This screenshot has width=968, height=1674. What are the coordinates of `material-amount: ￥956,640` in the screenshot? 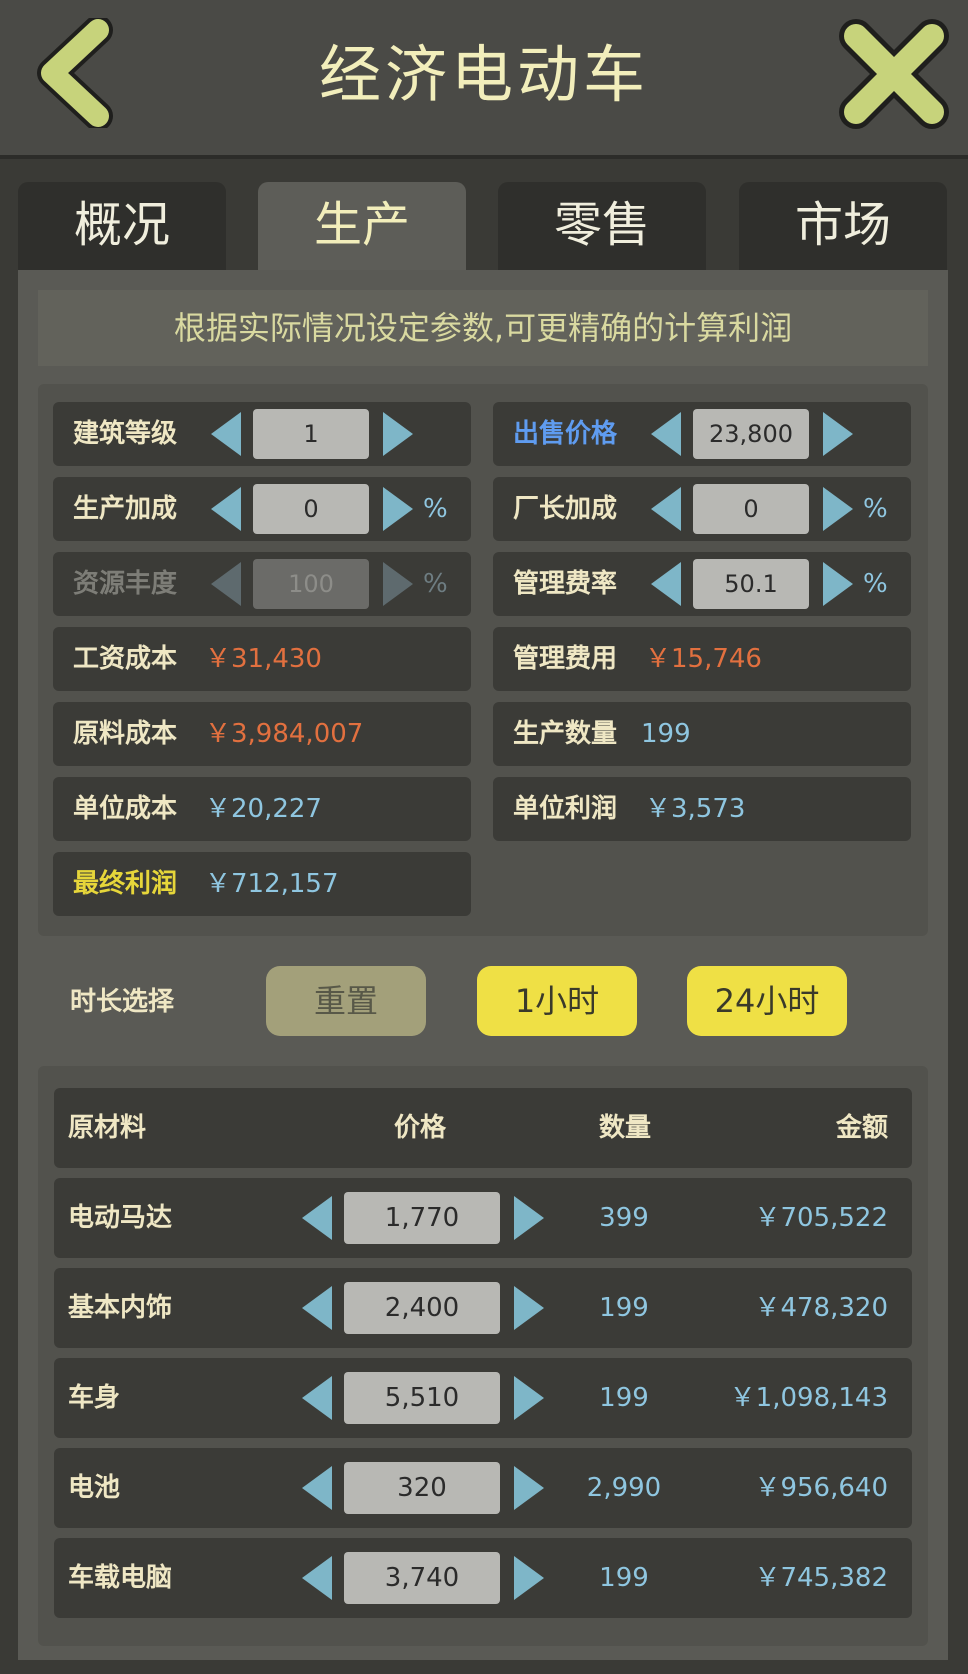 It's located at (821, 1488).